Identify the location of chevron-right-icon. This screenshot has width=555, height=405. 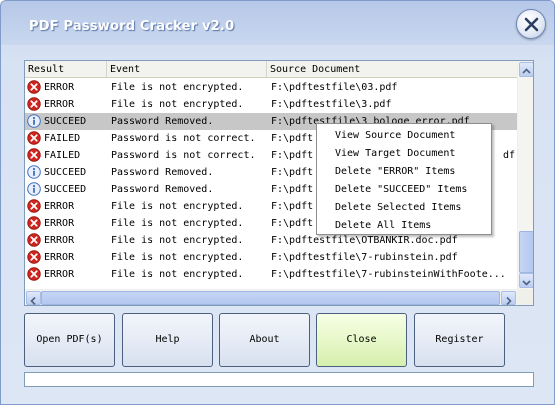
(509, 300).